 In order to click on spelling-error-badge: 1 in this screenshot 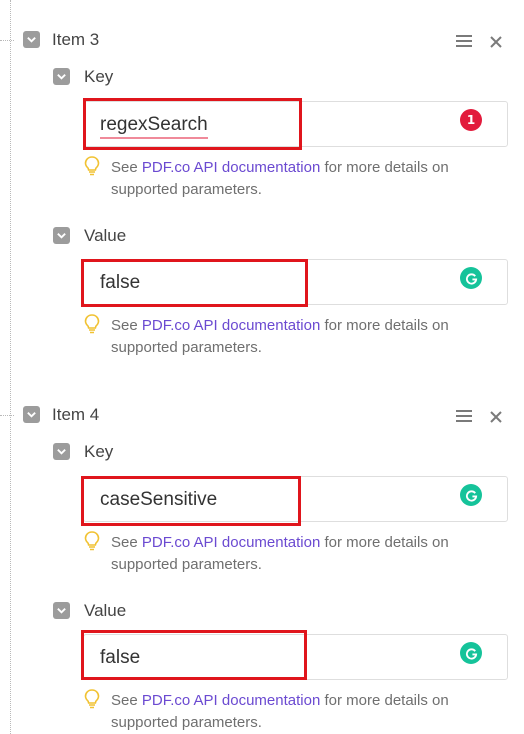, I will do `click(471, 120)`.